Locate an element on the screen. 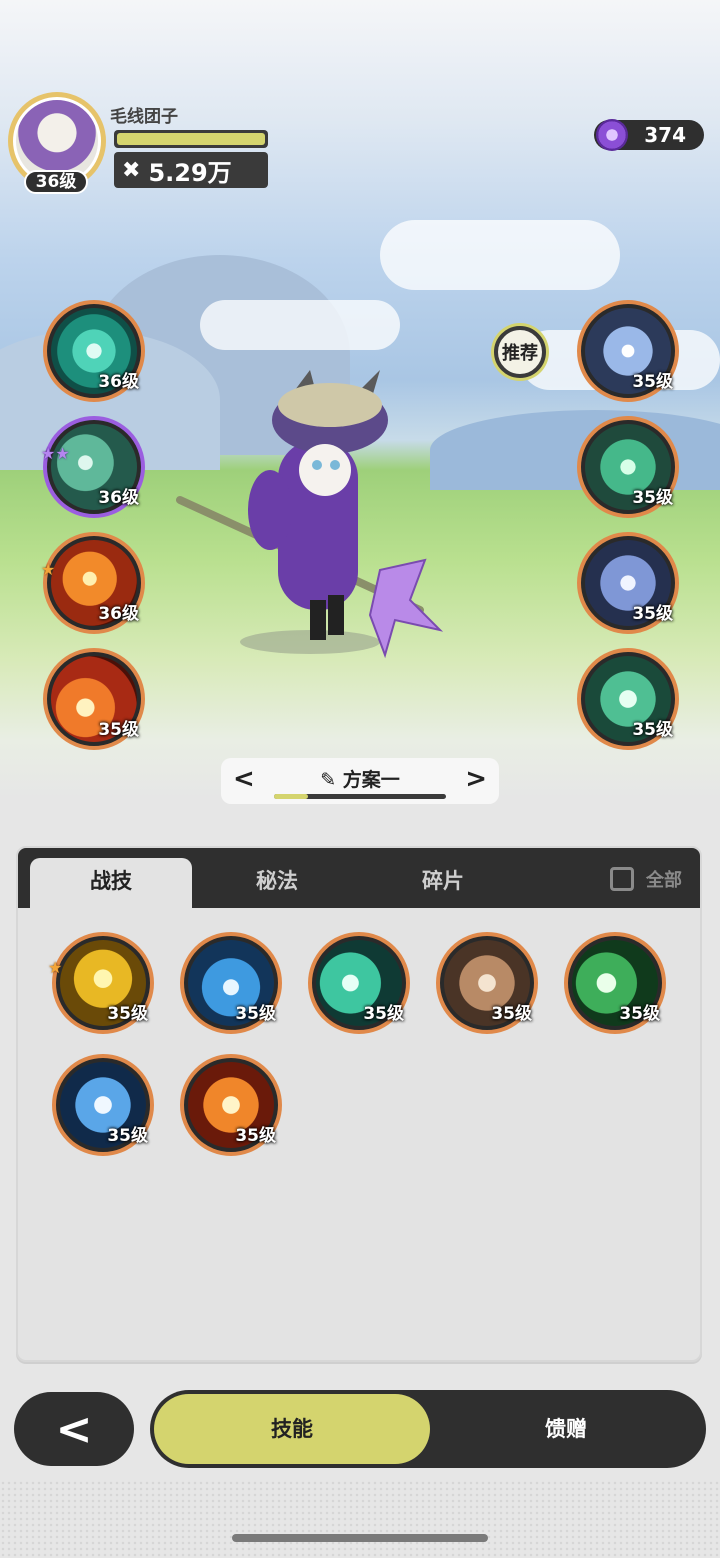  equipped-skill-left-1: 36级 is located at coordinates (94, 351).